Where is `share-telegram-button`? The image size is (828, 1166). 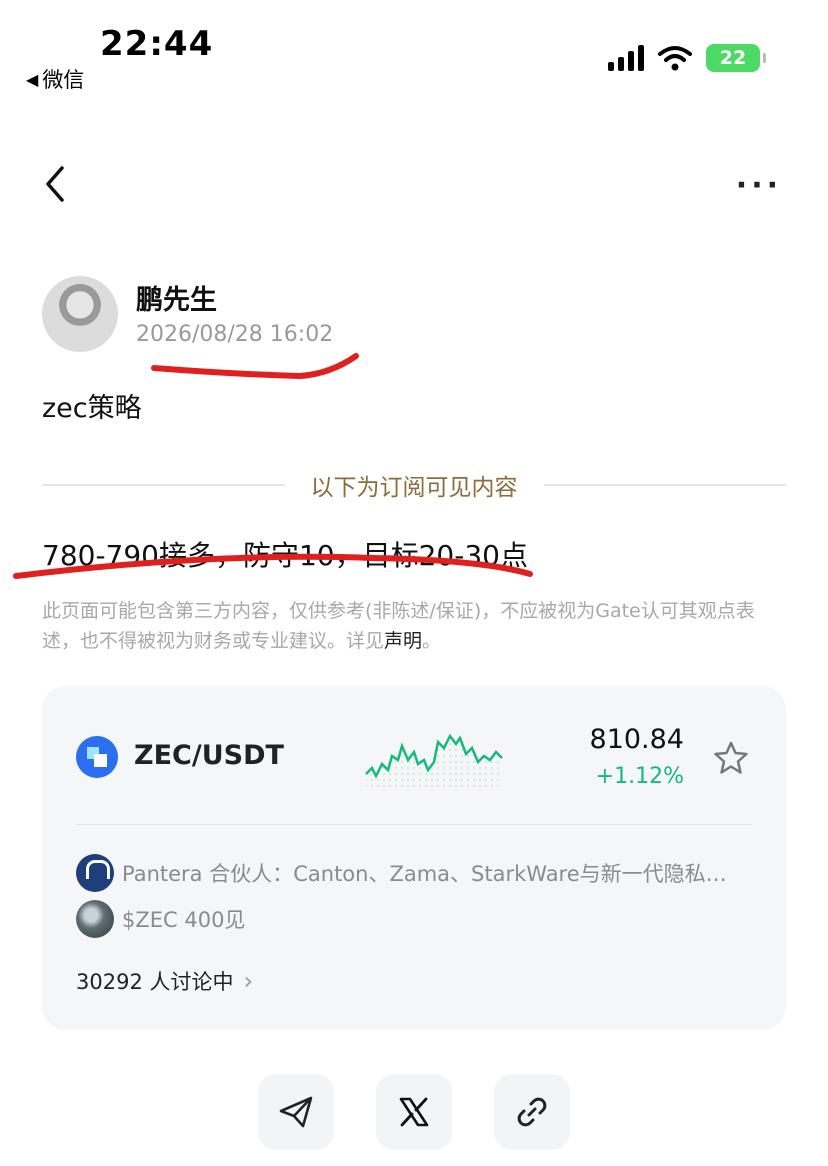
share-telegram-button is located at coordinates (296, 1112).